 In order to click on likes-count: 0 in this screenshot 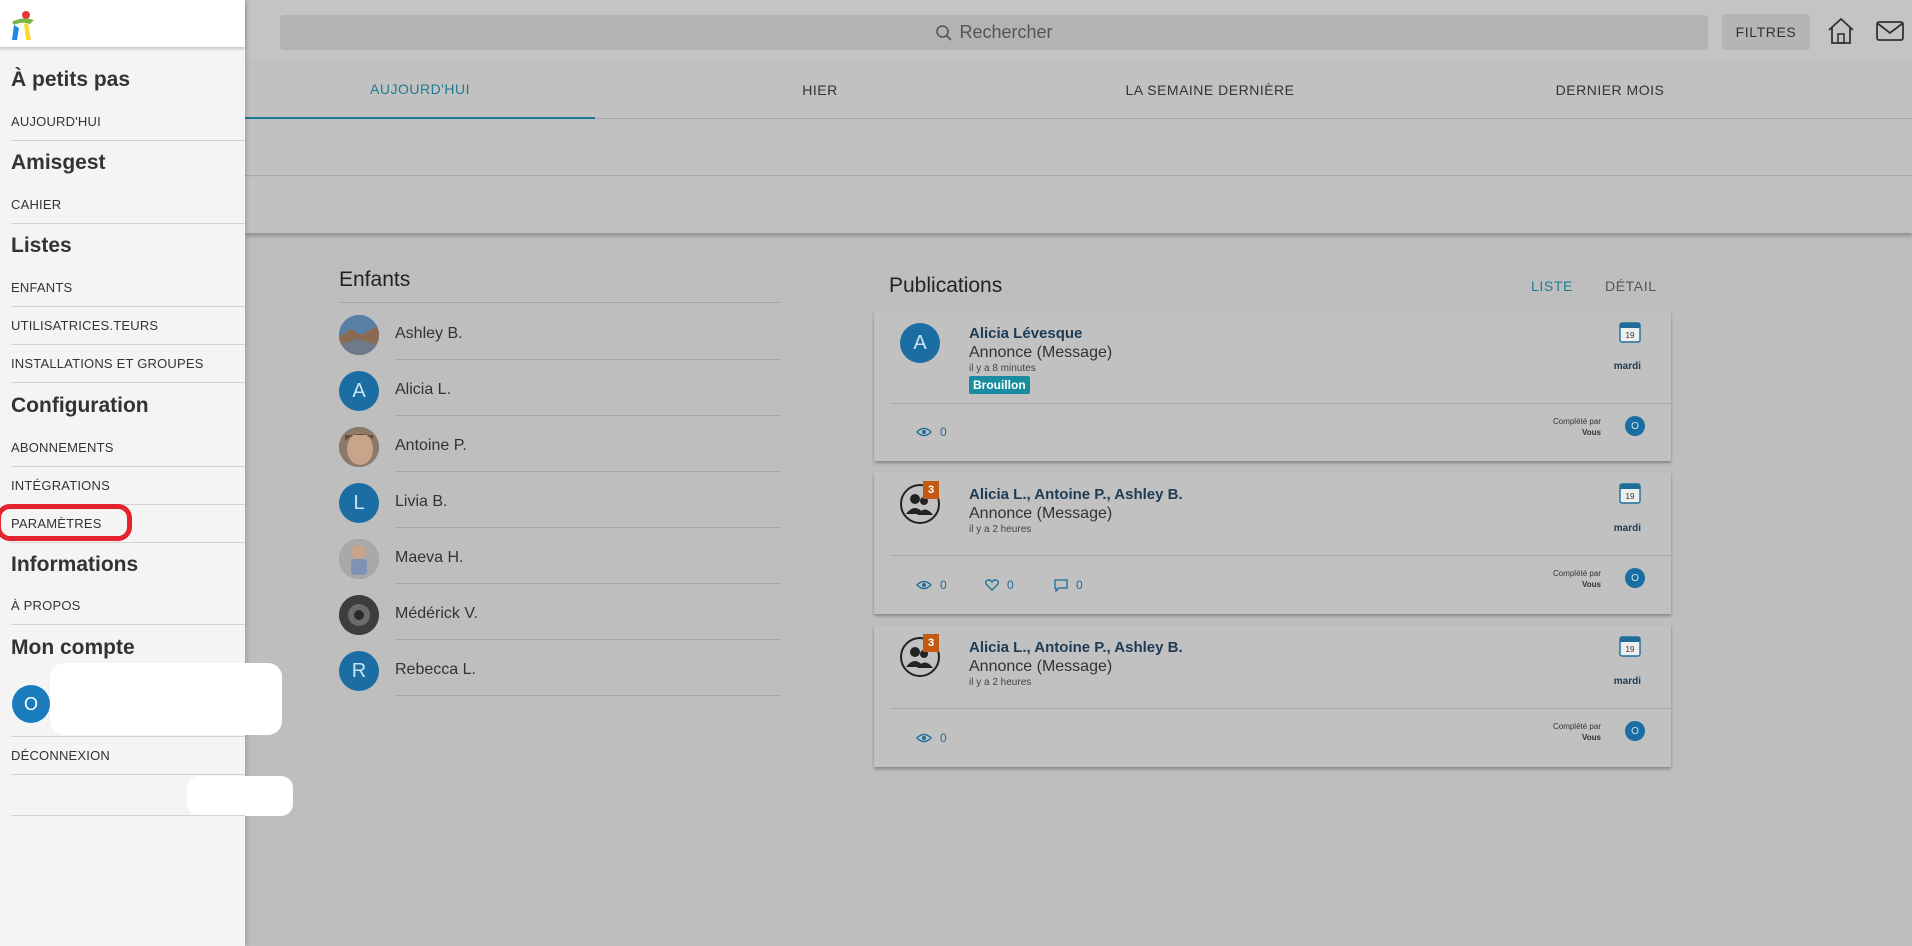, I will do `click(999, 585)`.